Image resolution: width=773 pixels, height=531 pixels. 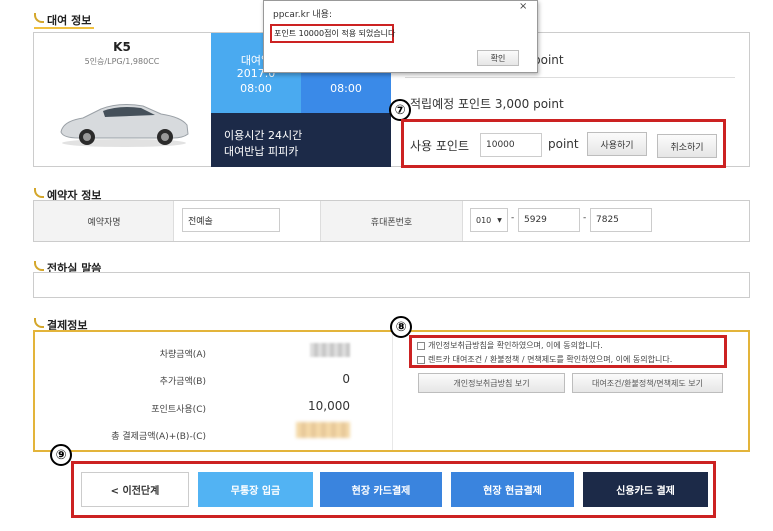 What do you see at coordinates (498, 58) in the screenshot?
I see `alert-ok-button: 확인` at bounding box center [498, 58].